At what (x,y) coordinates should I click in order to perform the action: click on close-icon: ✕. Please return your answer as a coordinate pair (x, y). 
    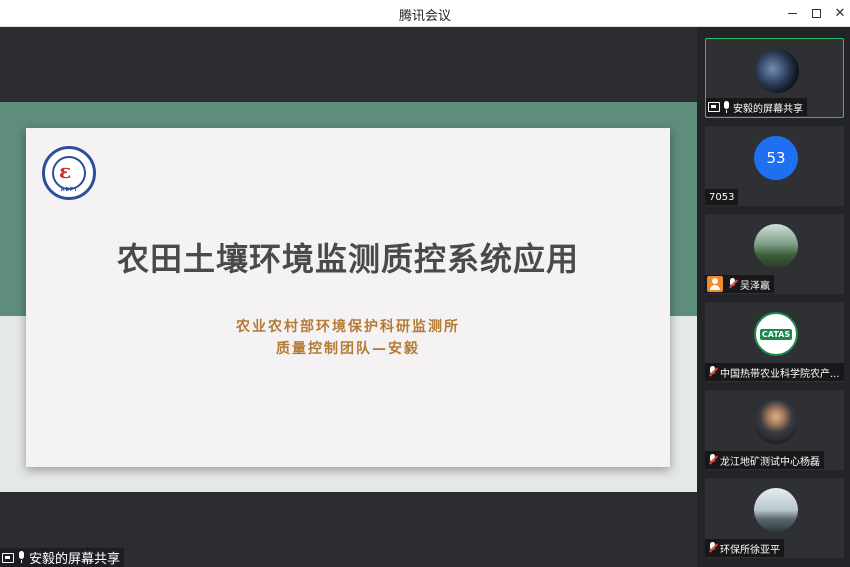
    Looking at the image, I should click on (840, 13).